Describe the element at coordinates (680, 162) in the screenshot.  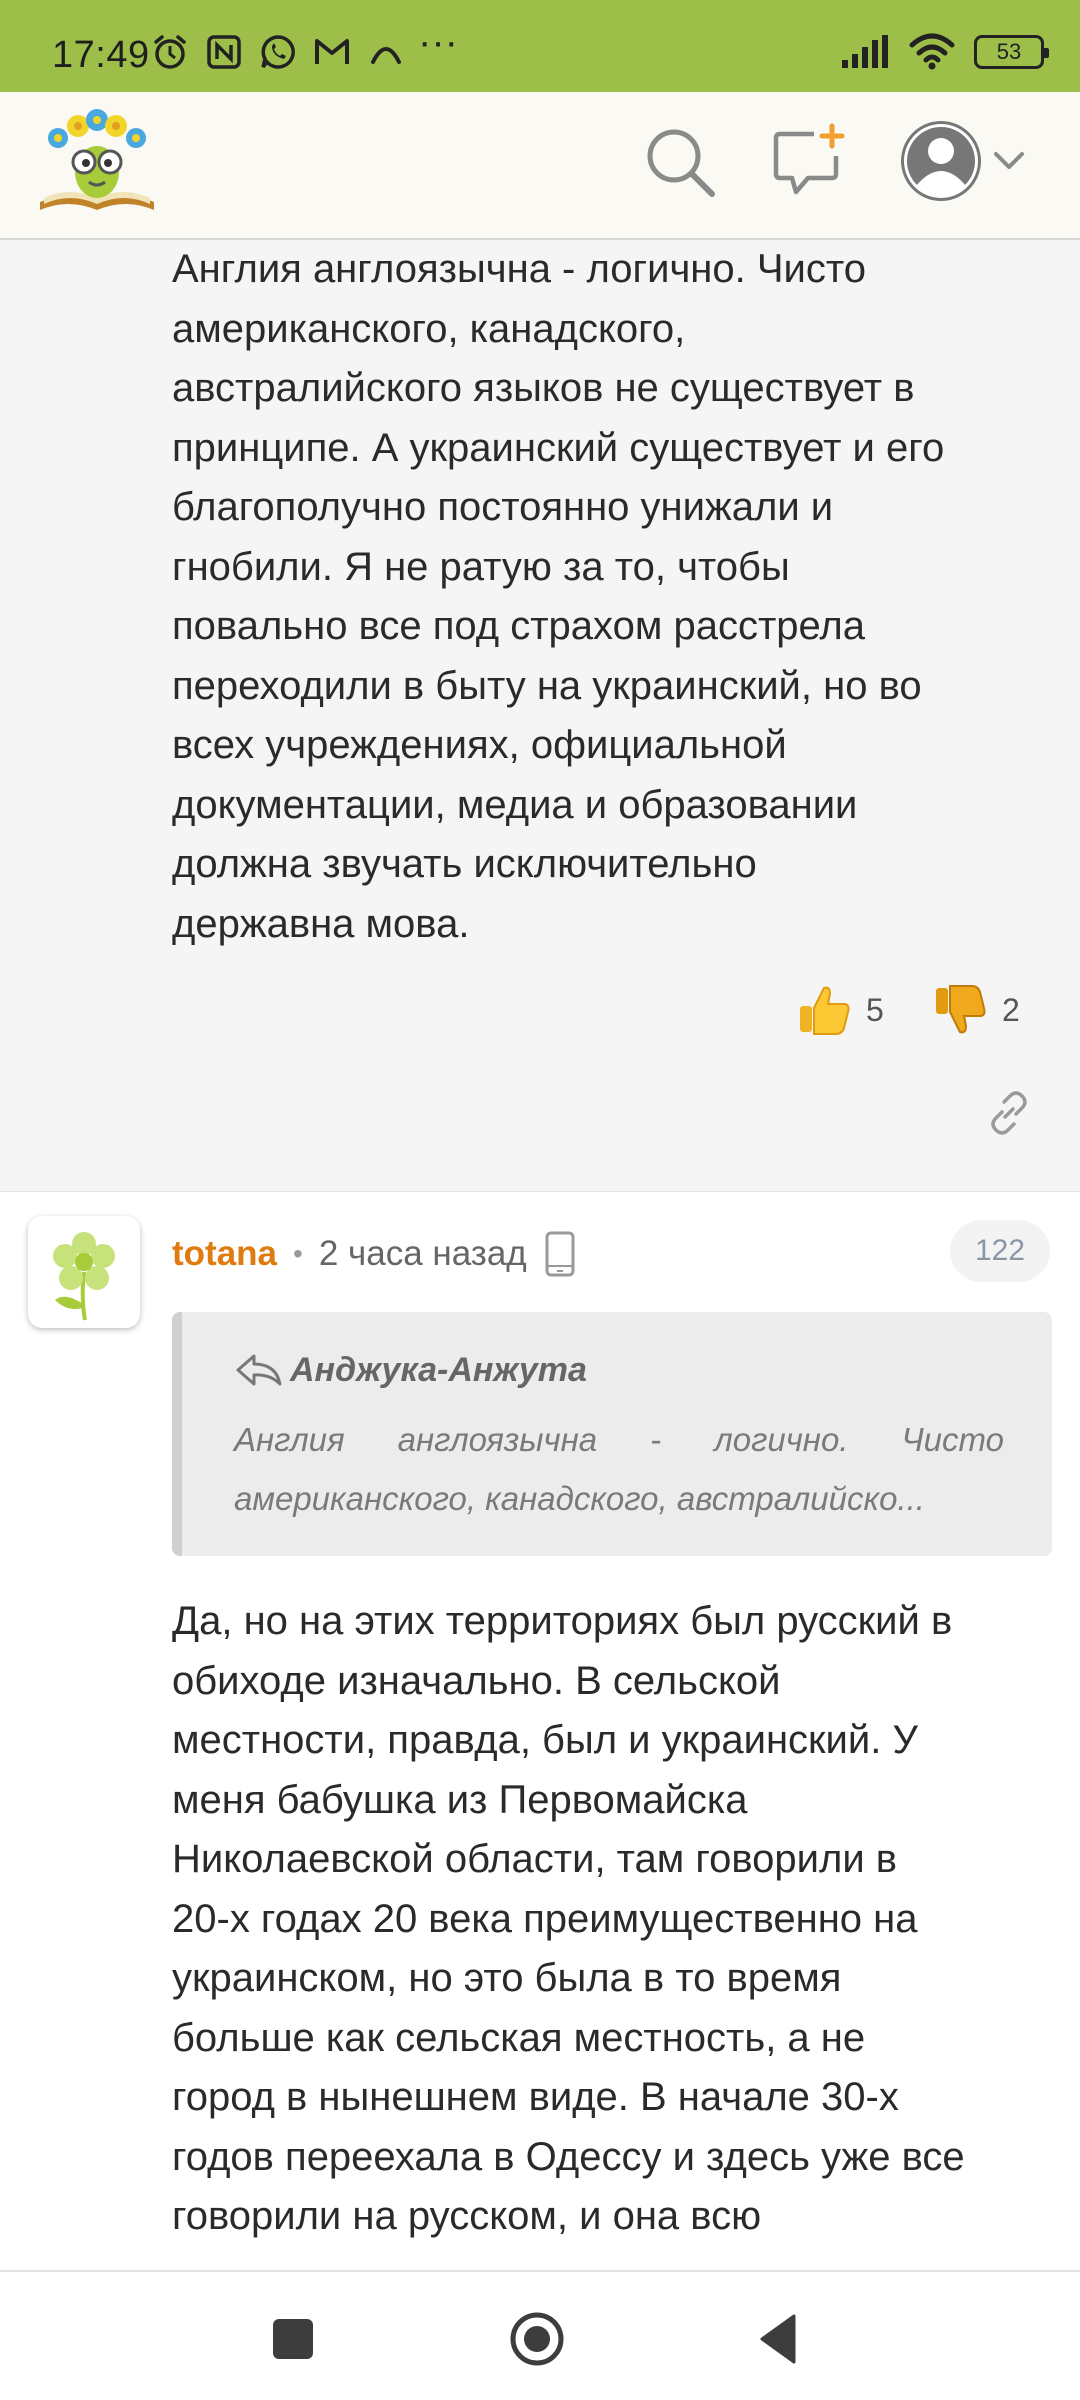
I see `search-icon` at that location.